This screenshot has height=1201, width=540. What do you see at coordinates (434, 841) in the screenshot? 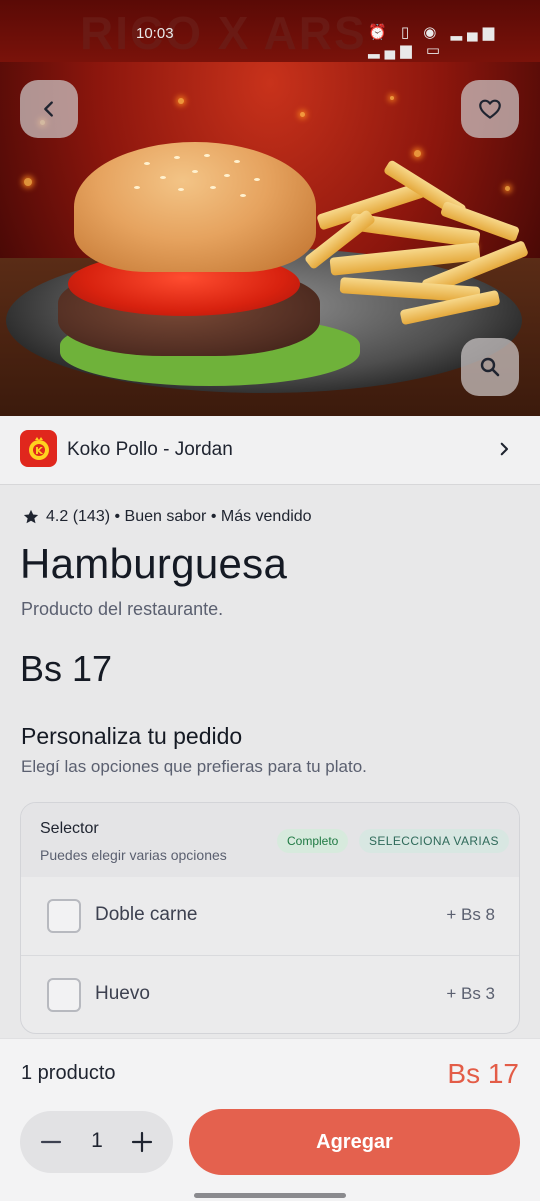
I see `multi-select-badge: SELECCIONA VARIAS` at bounding box center [434, 841].